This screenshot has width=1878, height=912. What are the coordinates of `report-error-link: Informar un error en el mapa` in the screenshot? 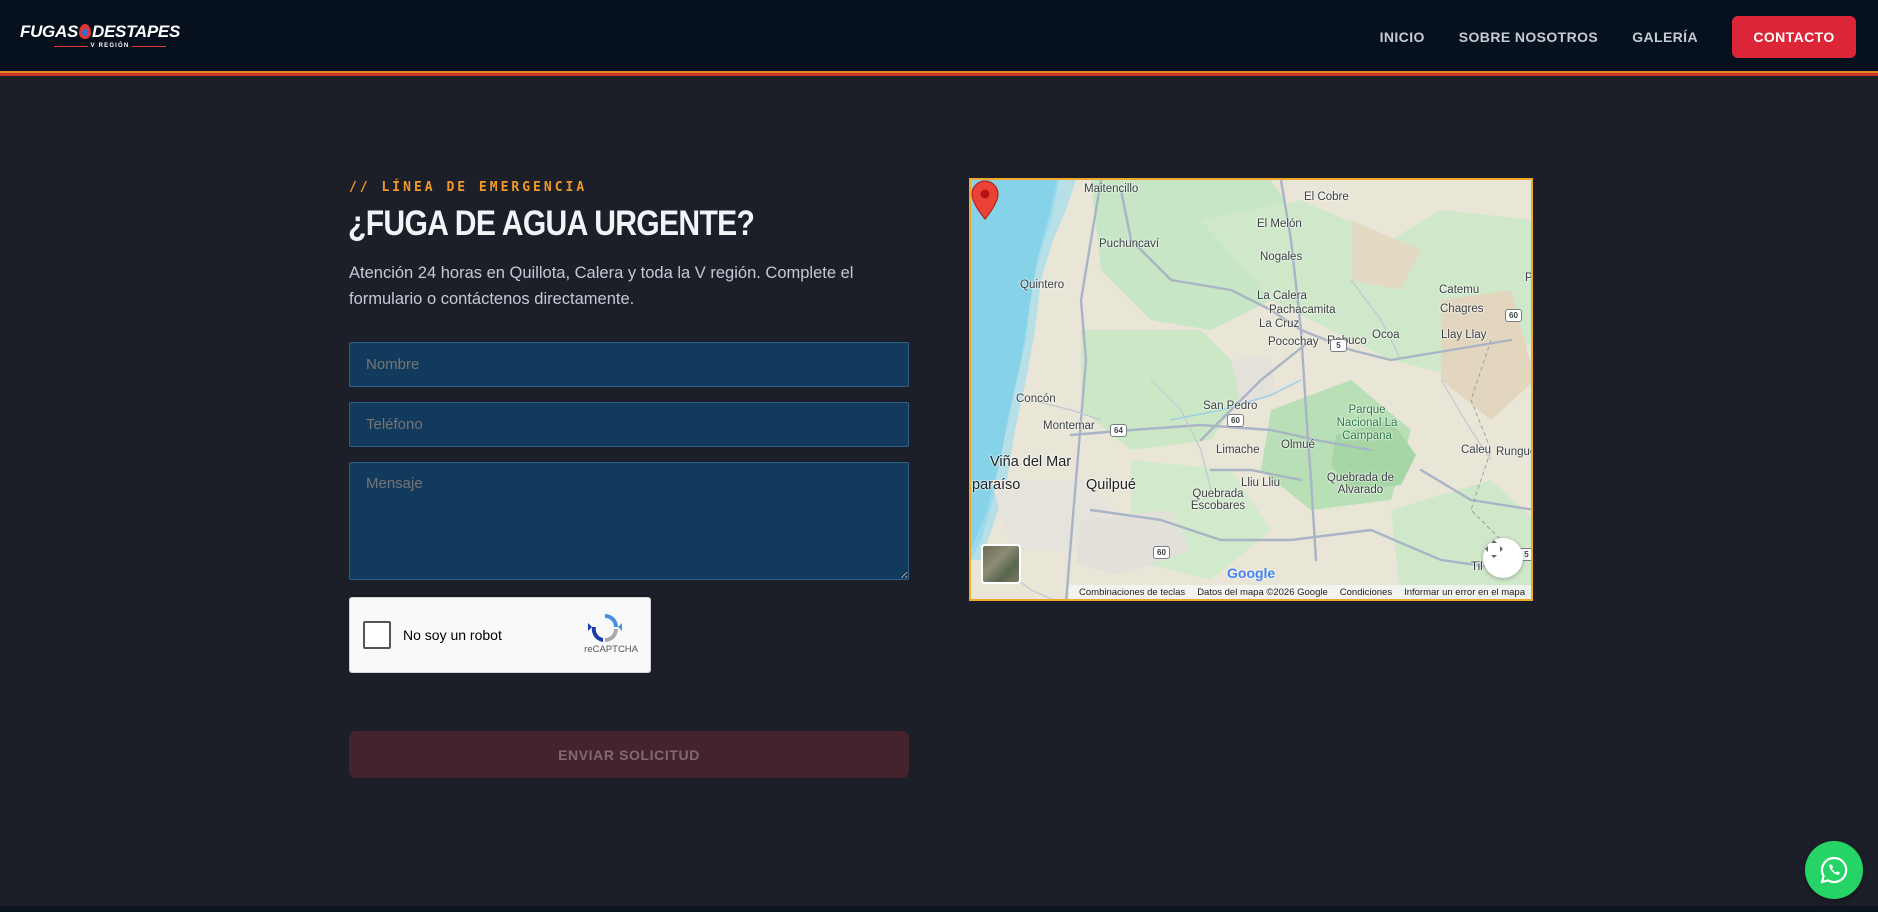 It's located at (1464, 592).